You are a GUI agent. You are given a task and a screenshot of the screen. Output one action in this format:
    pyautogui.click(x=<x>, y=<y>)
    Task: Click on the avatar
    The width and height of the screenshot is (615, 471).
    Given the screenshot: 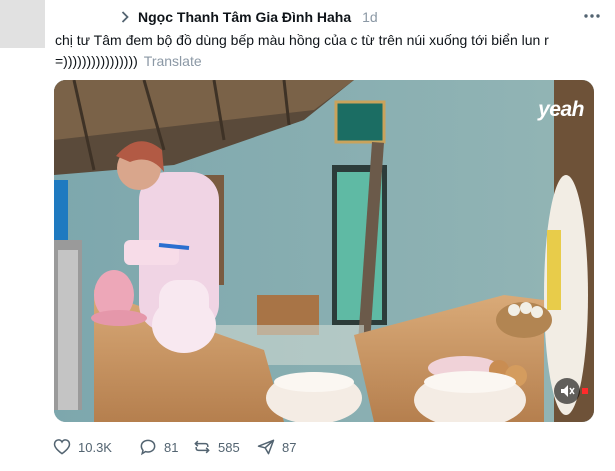 What is the action you would take?
    pyautogui.click(x=22, y=24)
    